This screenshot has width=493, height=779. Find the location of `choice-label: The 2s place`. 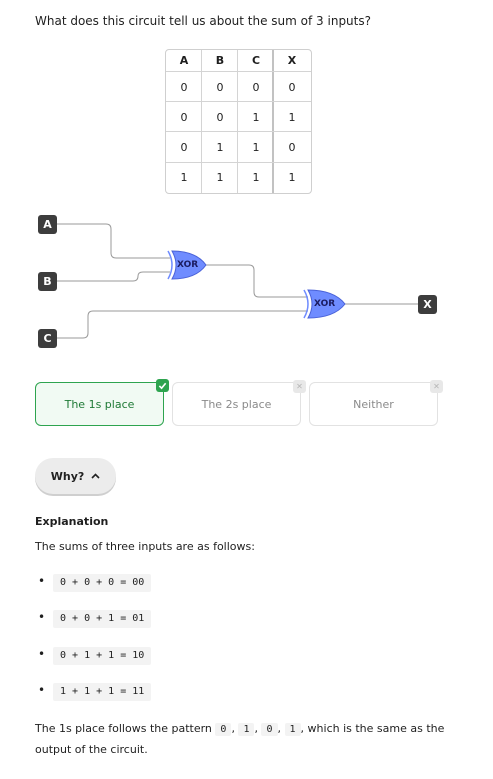

choice-label: The 2s place is located at coordinates (236, 404).